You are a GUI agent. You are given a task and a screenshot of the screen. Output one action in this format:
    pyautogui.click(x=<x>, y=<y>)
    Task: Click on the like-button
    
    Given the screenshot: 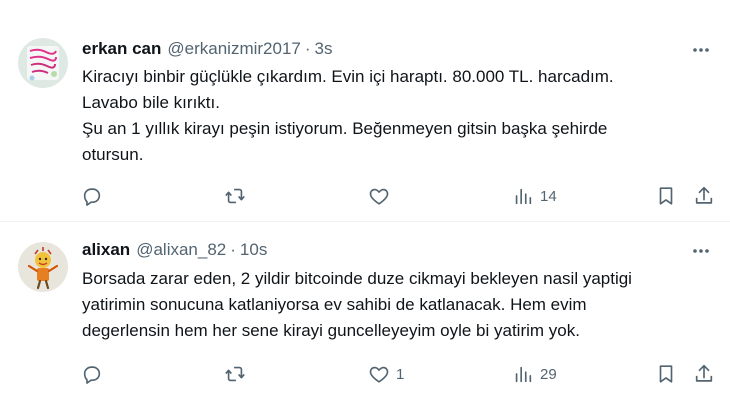 What is the action you would take?
    pyautogui.click(x=382, y=196)
    